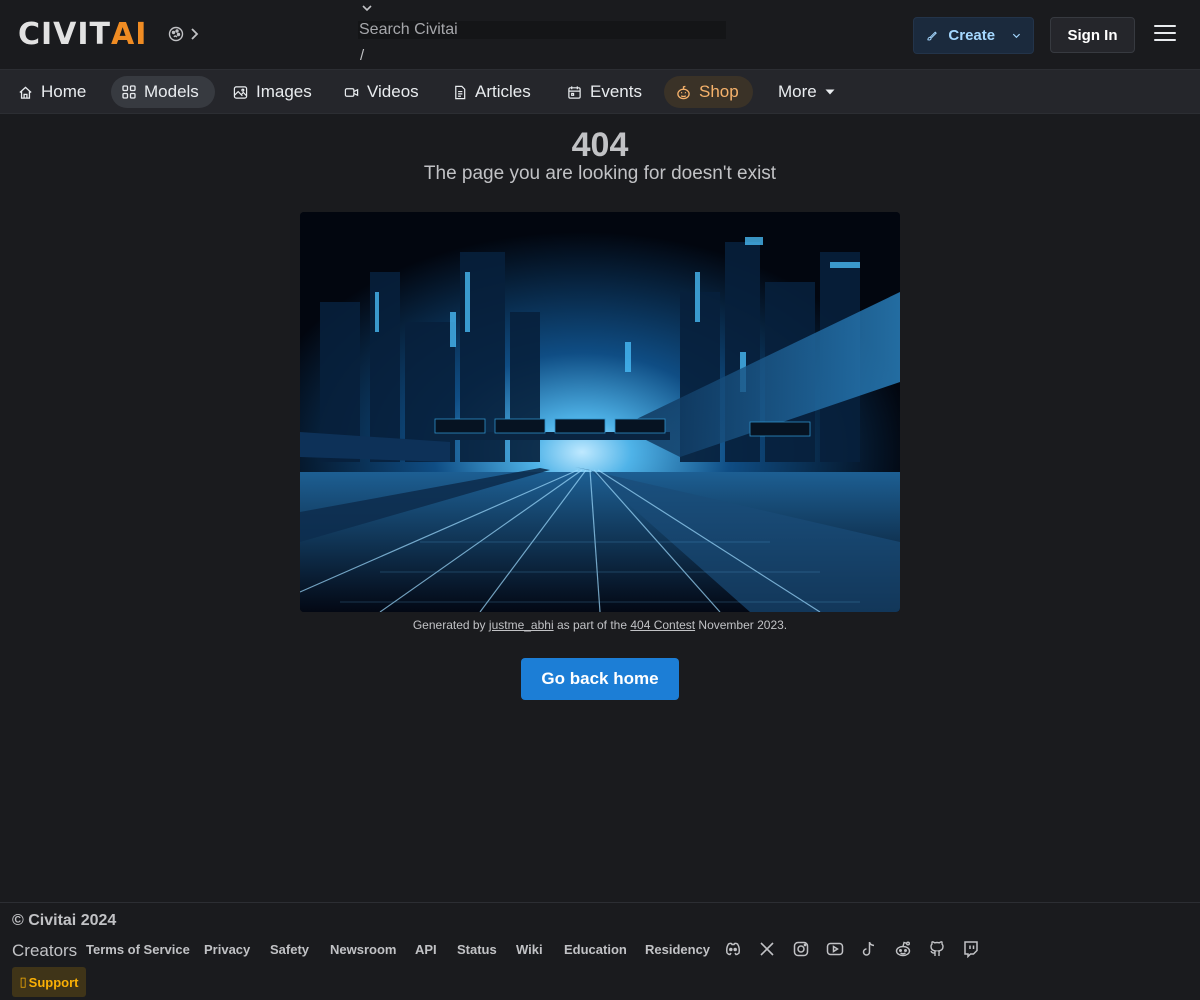 This screenshot has width=1200, height=1000. What do you see at coordinates (937, 949) in the screenshot?
I see `github-icon` at bounding box center [937, 949].